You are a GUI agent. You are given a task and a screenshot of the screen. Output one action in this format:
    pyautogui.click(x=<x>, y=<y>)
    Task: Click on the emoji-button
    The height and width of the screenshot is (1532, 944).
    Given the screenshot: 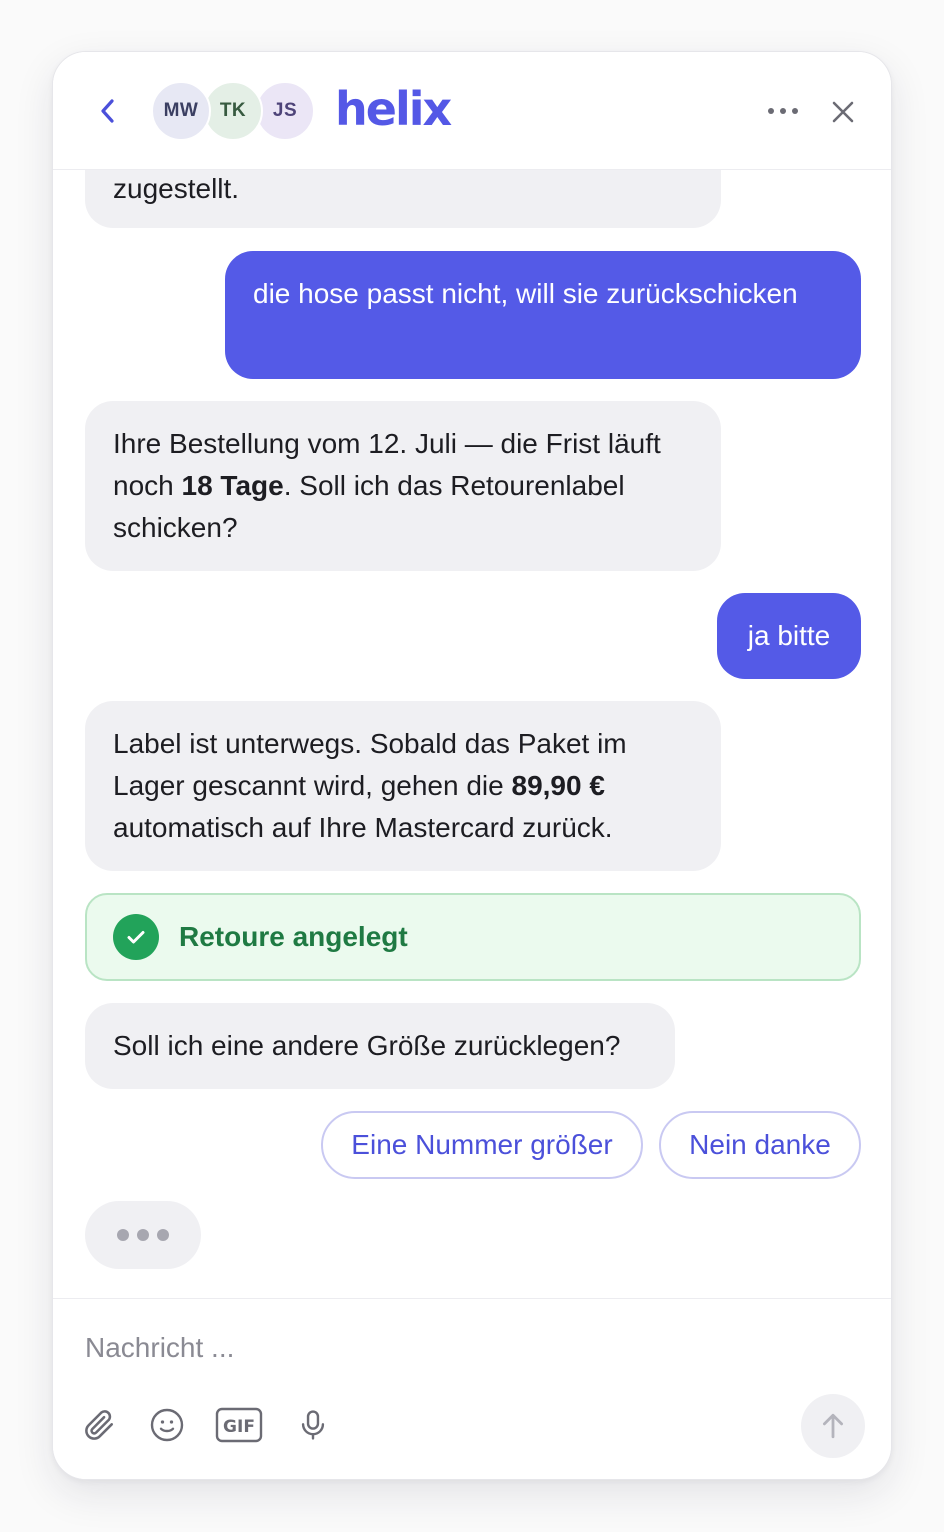 What is the action you would take?
    pyautogui.click(x=167, y=1425)
    